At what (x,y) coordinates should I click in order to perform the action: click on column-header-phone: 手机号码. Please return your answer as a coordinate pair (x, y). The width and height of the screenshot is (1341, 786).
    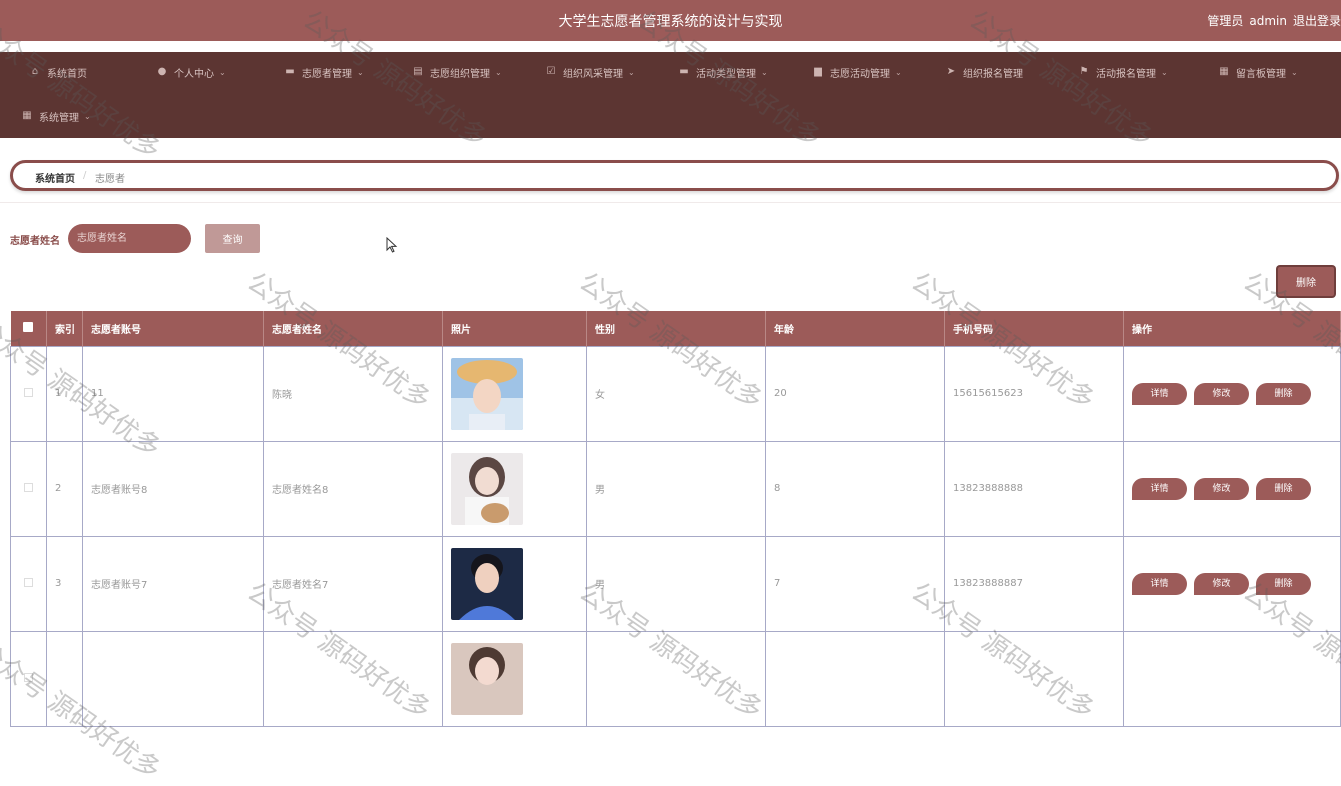
    Looking at the image, I should click on (1034, 328).